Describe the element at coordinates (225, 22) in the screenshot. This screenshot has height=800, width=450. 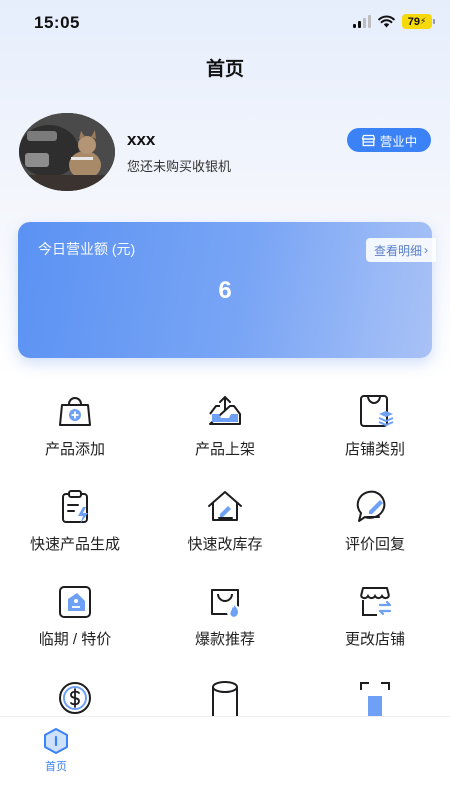
I see `status-bar: 15:05 79 ⚡` at that location.